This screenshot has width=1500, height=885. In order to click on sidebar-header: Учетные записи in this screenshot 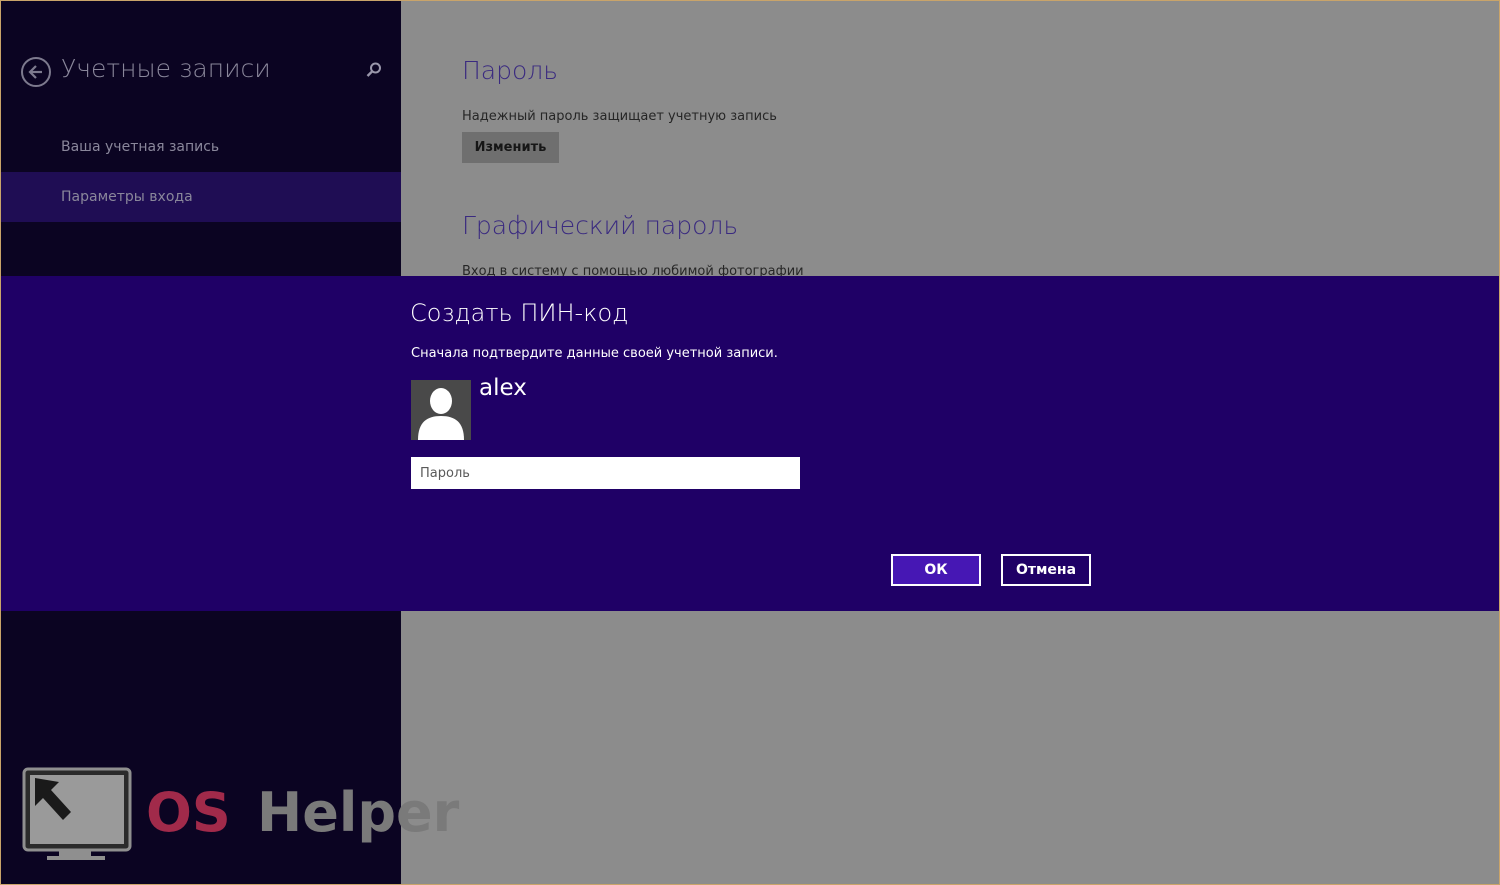, I will do `click(206, 72)`.